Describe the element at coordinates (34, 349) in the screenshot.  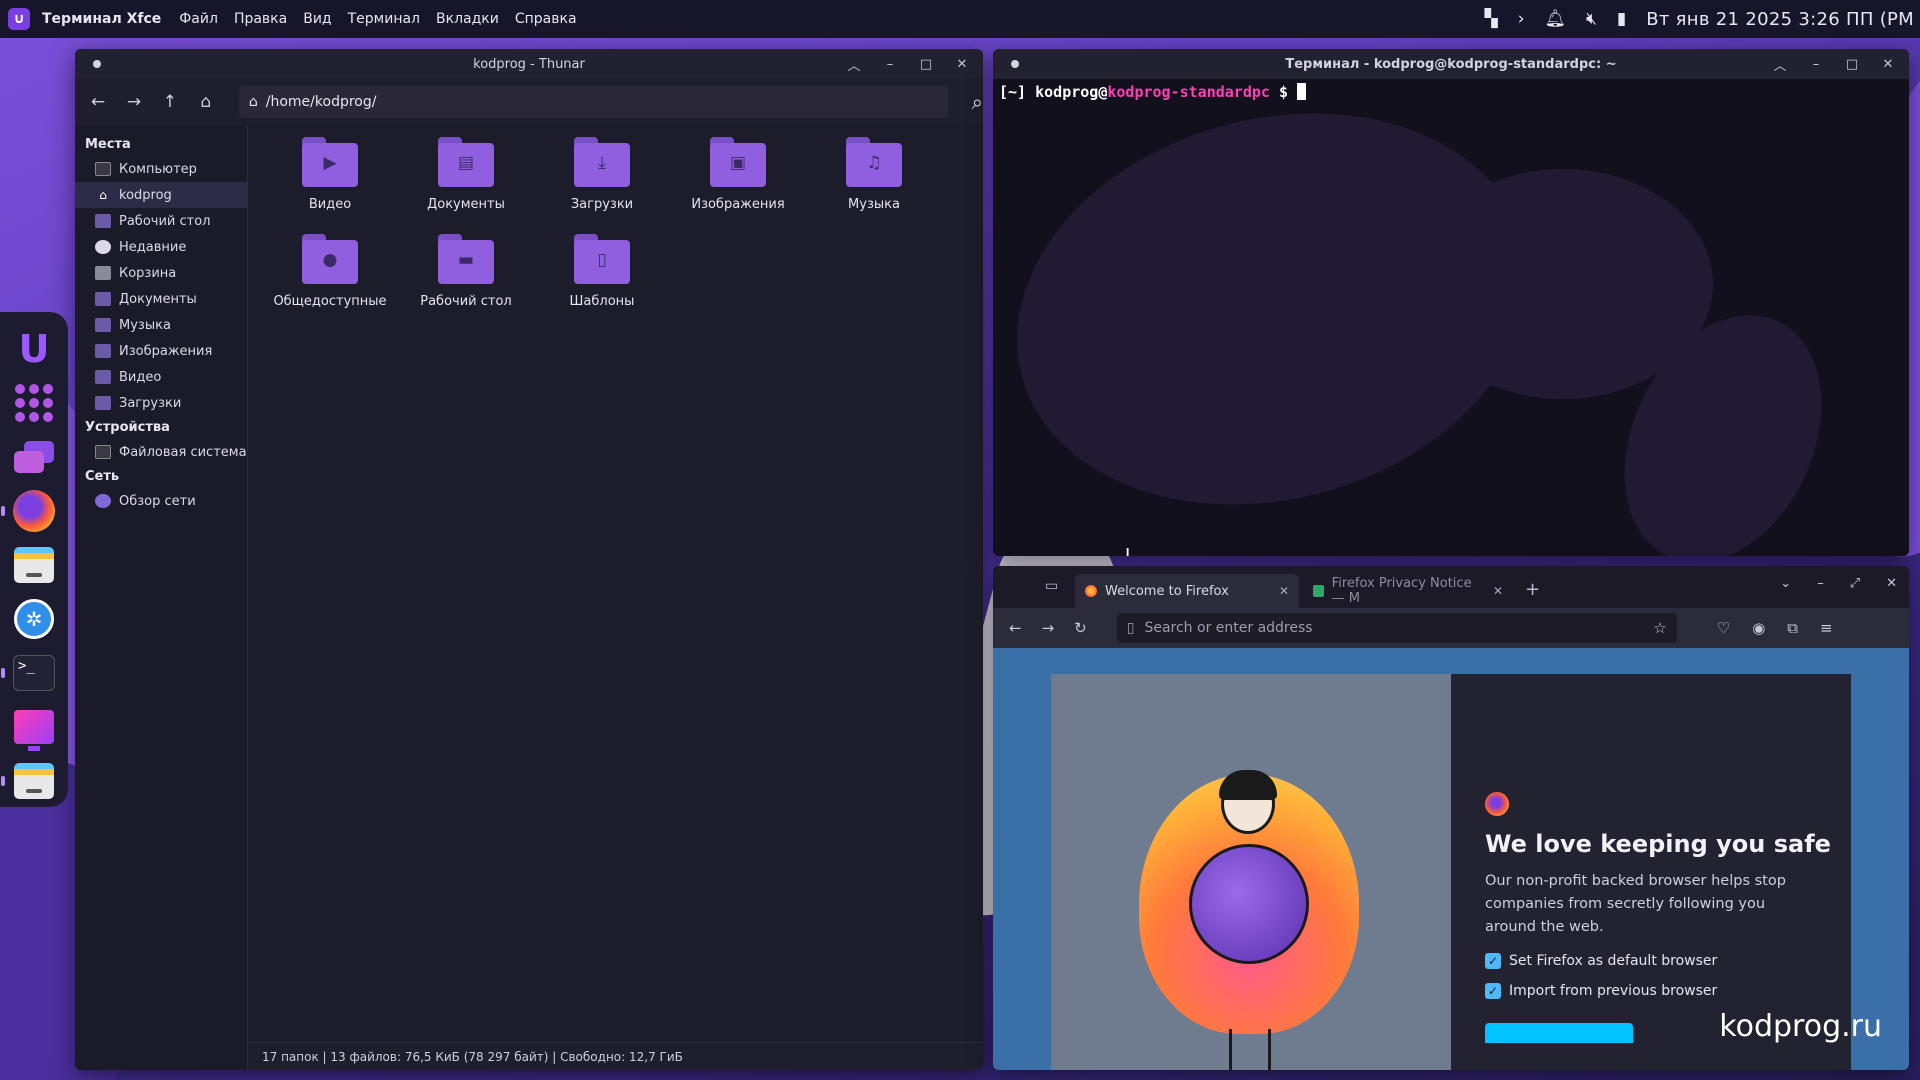
I see `dock-launcher-u: U` at that location.